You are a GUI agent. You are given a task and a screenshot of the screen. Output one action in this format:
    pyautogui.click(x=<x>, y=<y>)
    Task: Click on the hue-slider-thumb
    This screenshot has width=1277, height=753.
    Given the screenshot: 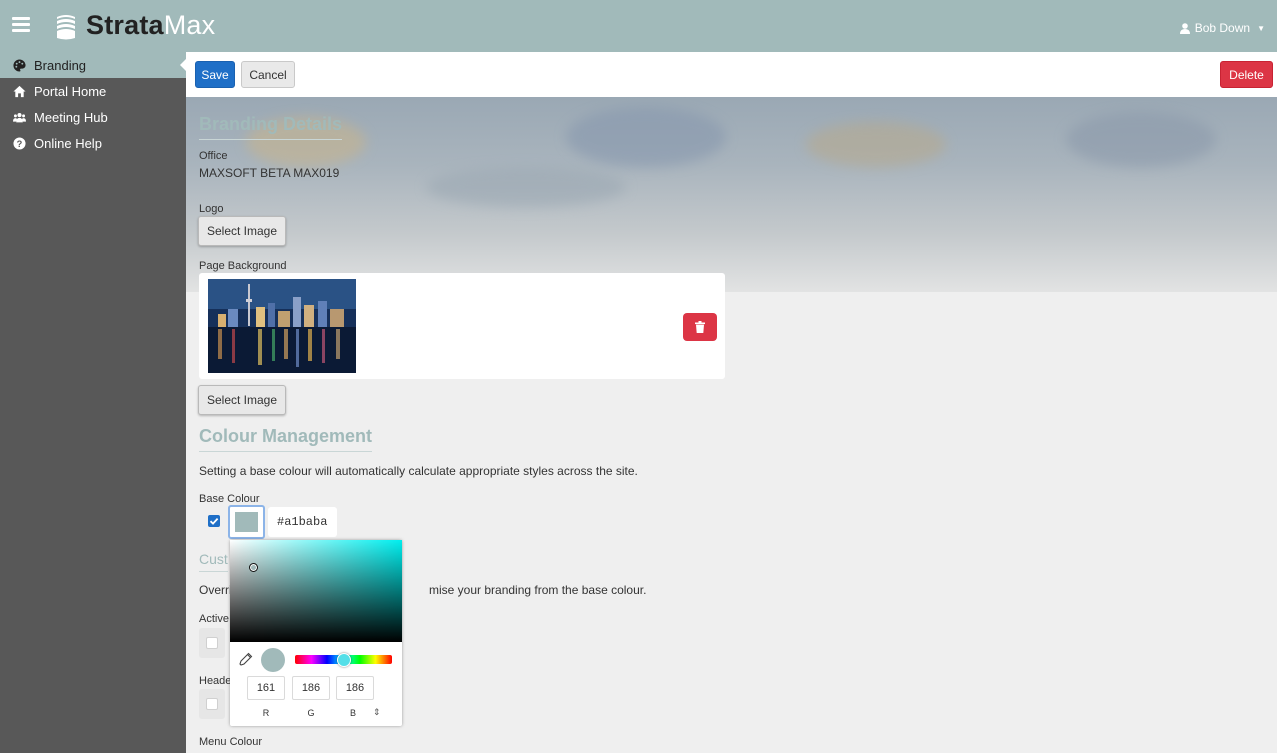 What is the action you would take?
    pyautogui.click(x=344, y=660)
    